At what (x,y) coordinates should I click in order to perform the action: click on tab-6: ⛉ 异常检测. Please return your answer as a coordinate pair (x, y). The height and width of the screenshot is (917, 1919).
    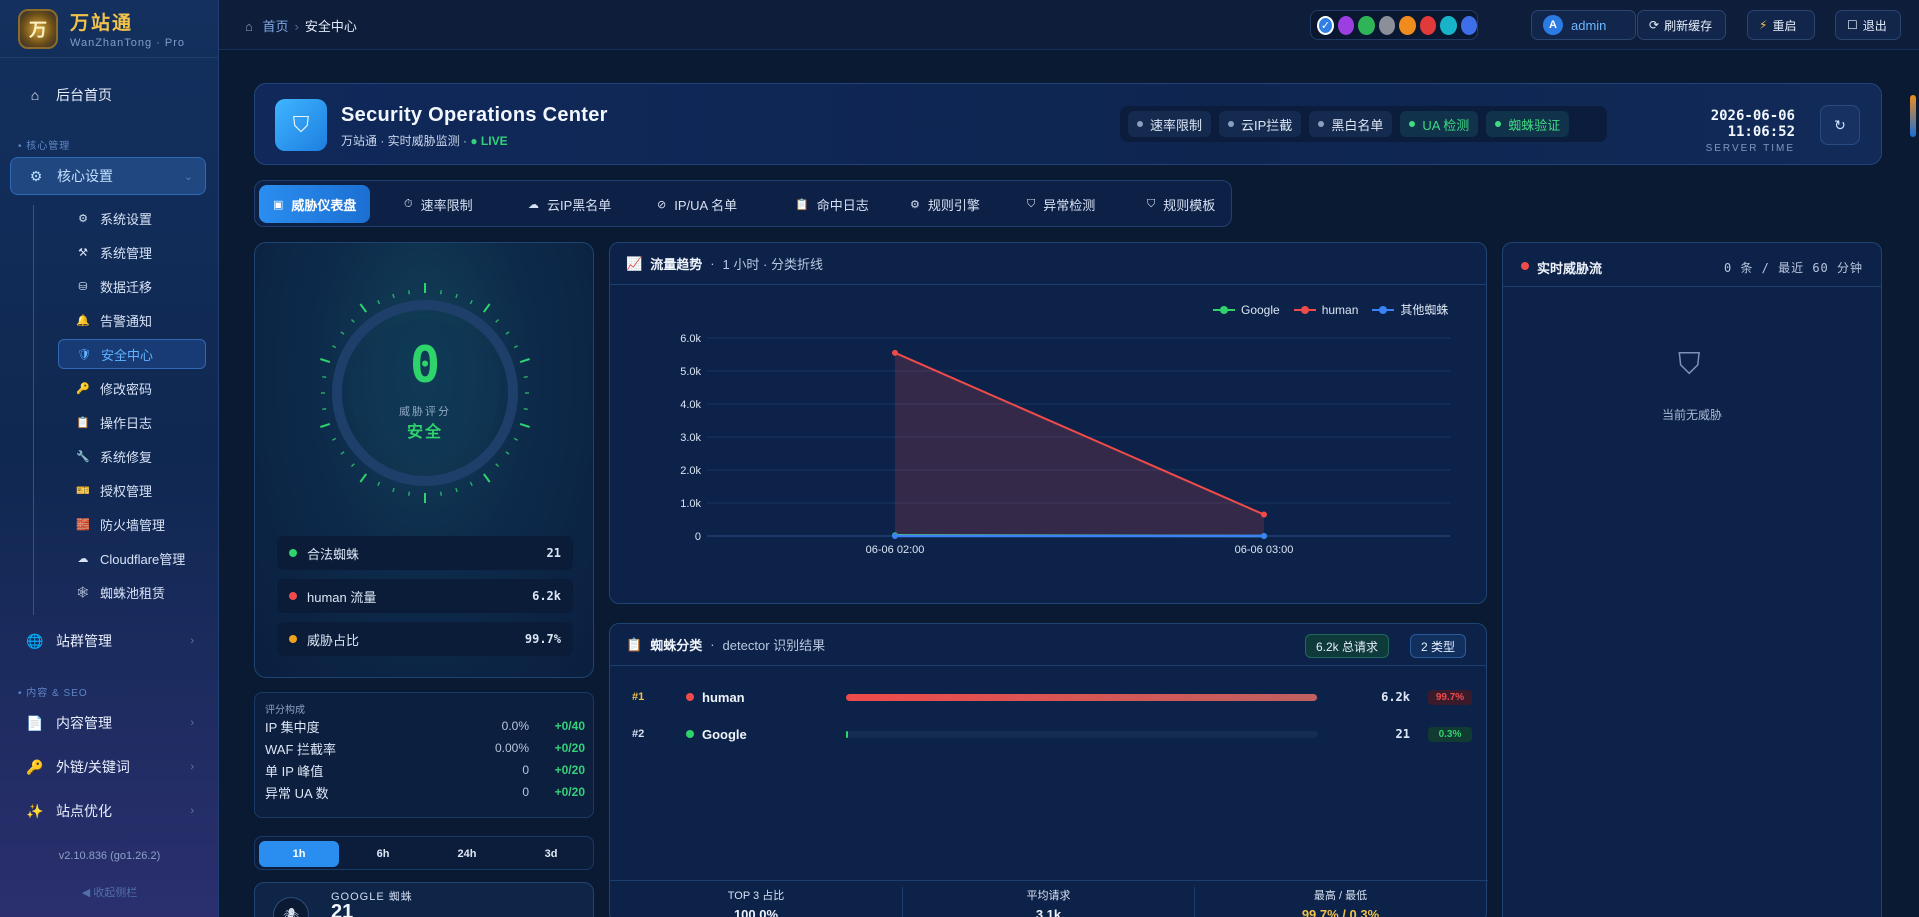
    Looking at the image, I should click on (1061, 204).